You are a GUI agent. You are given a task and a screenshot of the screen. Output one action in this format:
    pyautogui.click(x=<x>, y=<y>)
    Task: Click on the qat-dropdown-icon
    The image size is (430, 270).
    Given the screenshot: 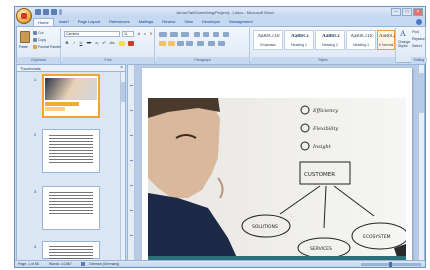 What is the action you would take?
    pyautogui.click(x=60, y=12)
    